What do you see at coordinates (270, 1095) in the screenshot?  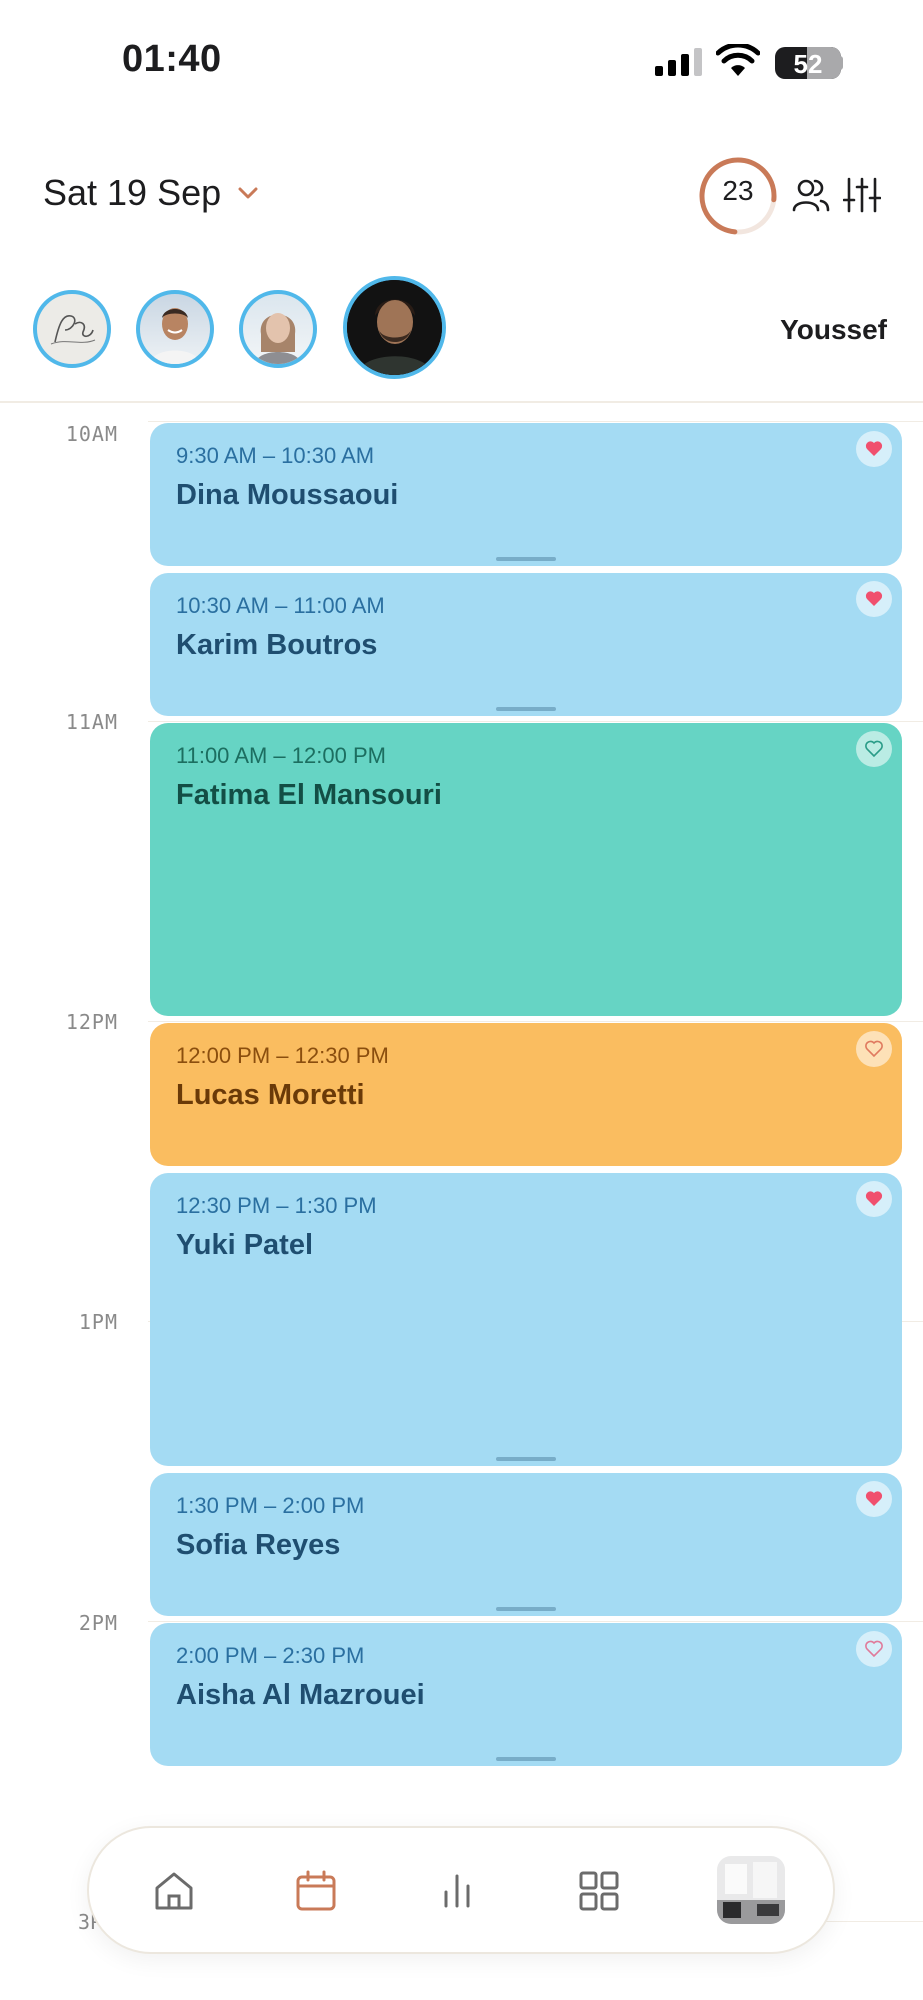 I see `appointment-client: Lucas Moretti` at bounding box center [270, 1095].